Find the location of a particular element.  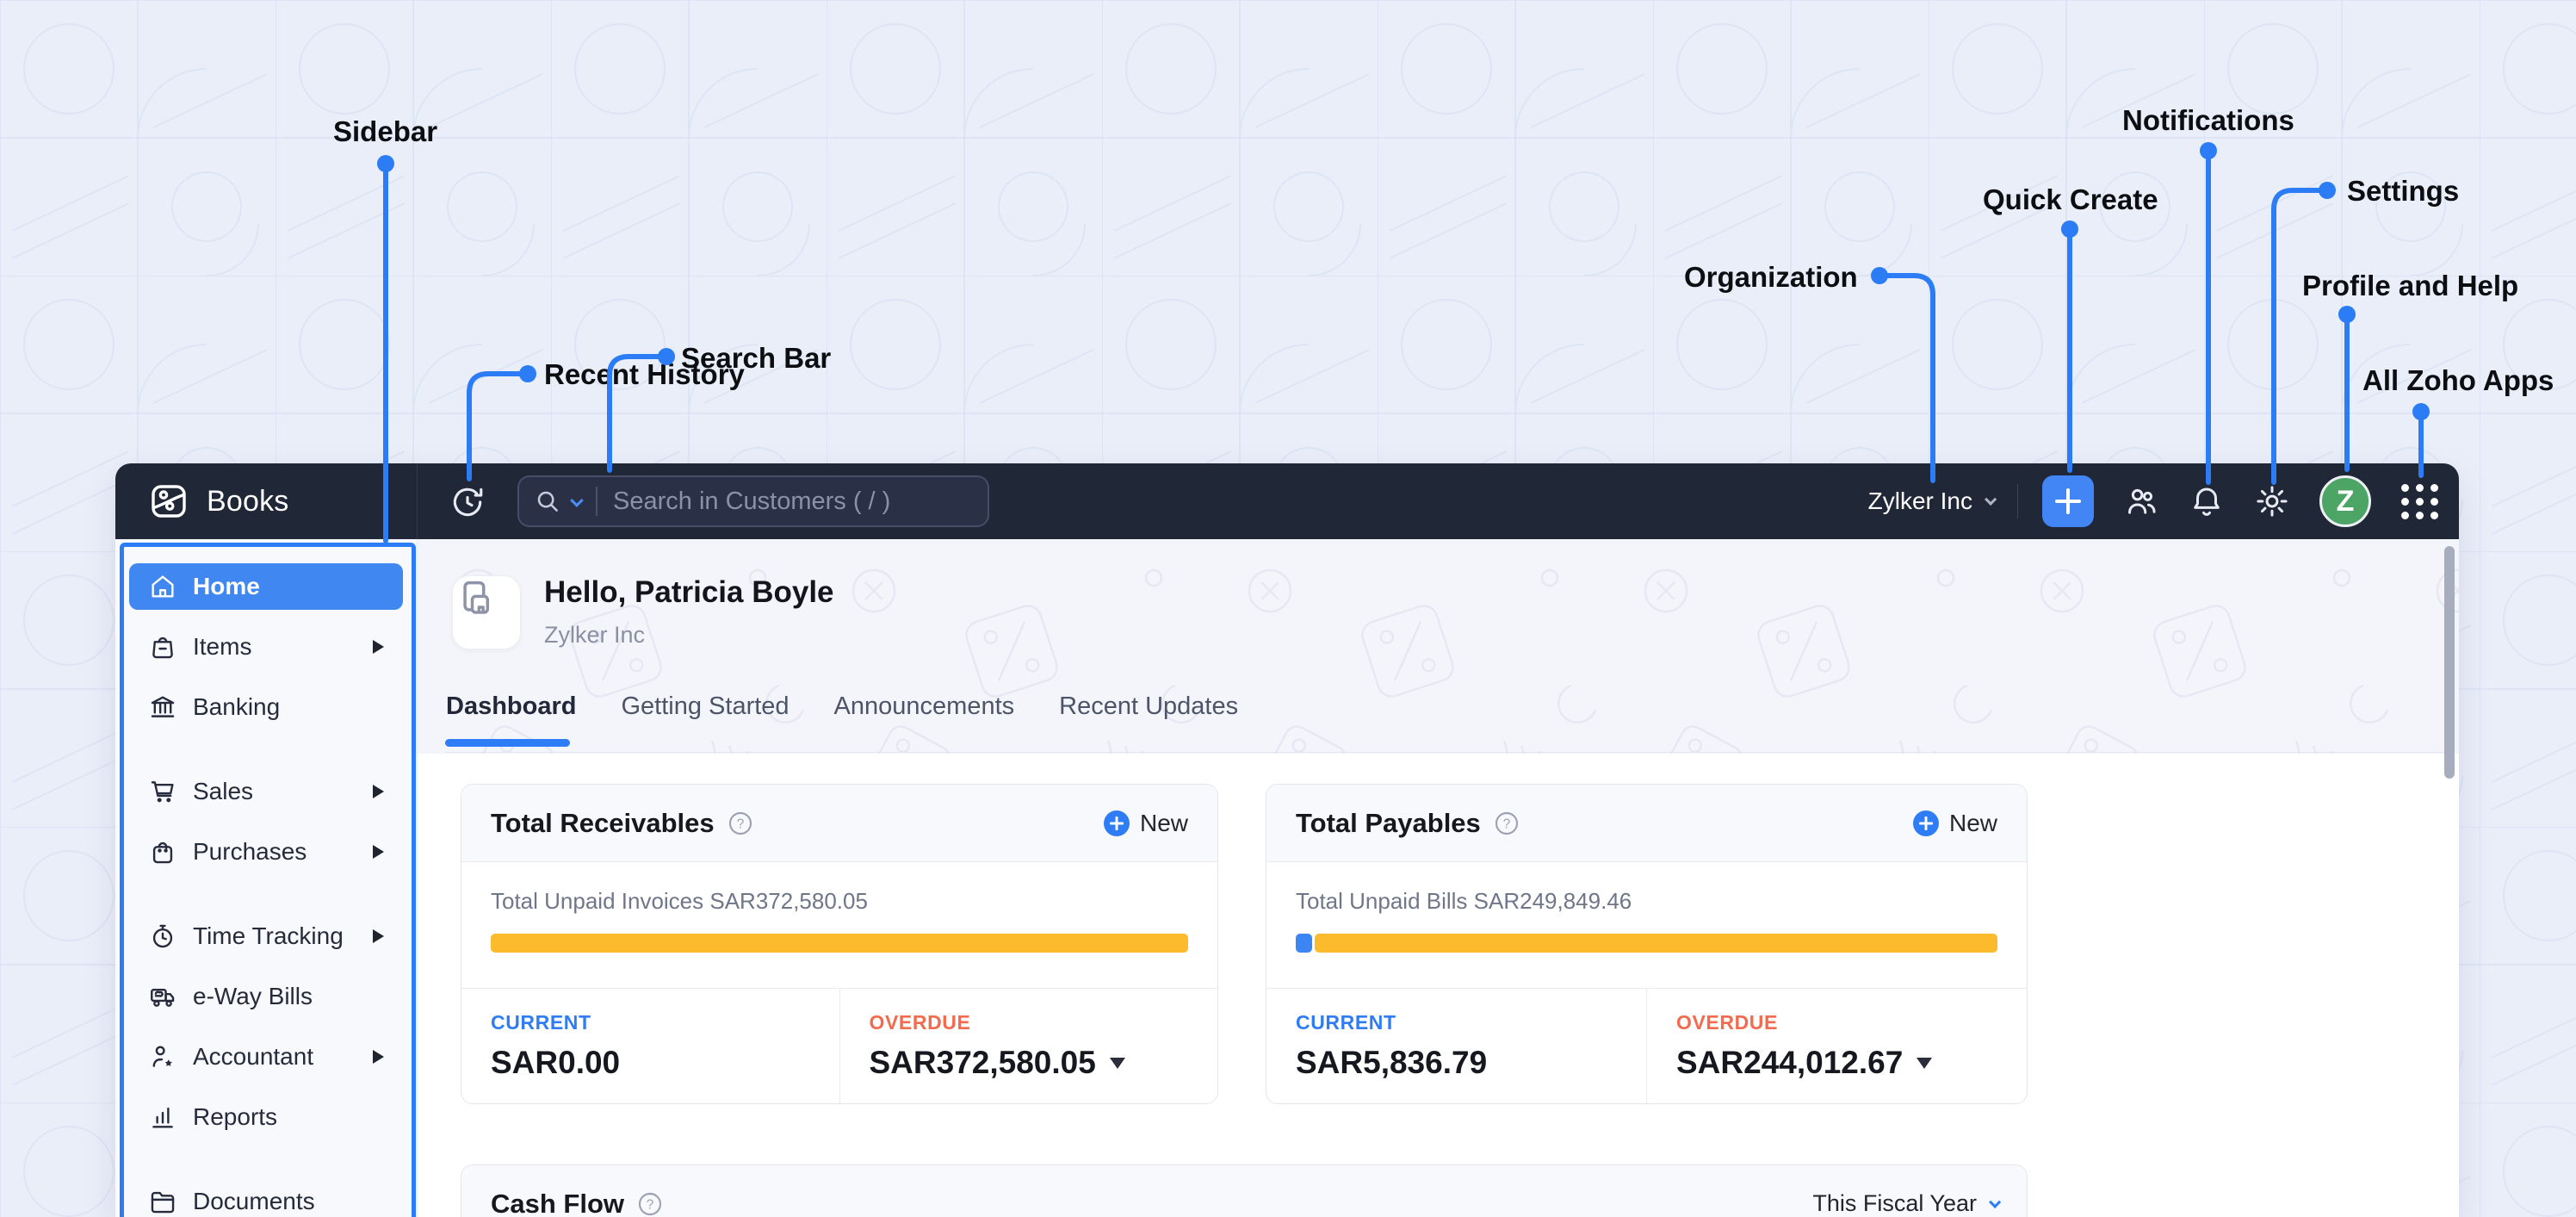

sidebar-item-banking: Banking is located at coordinates (266, 707).